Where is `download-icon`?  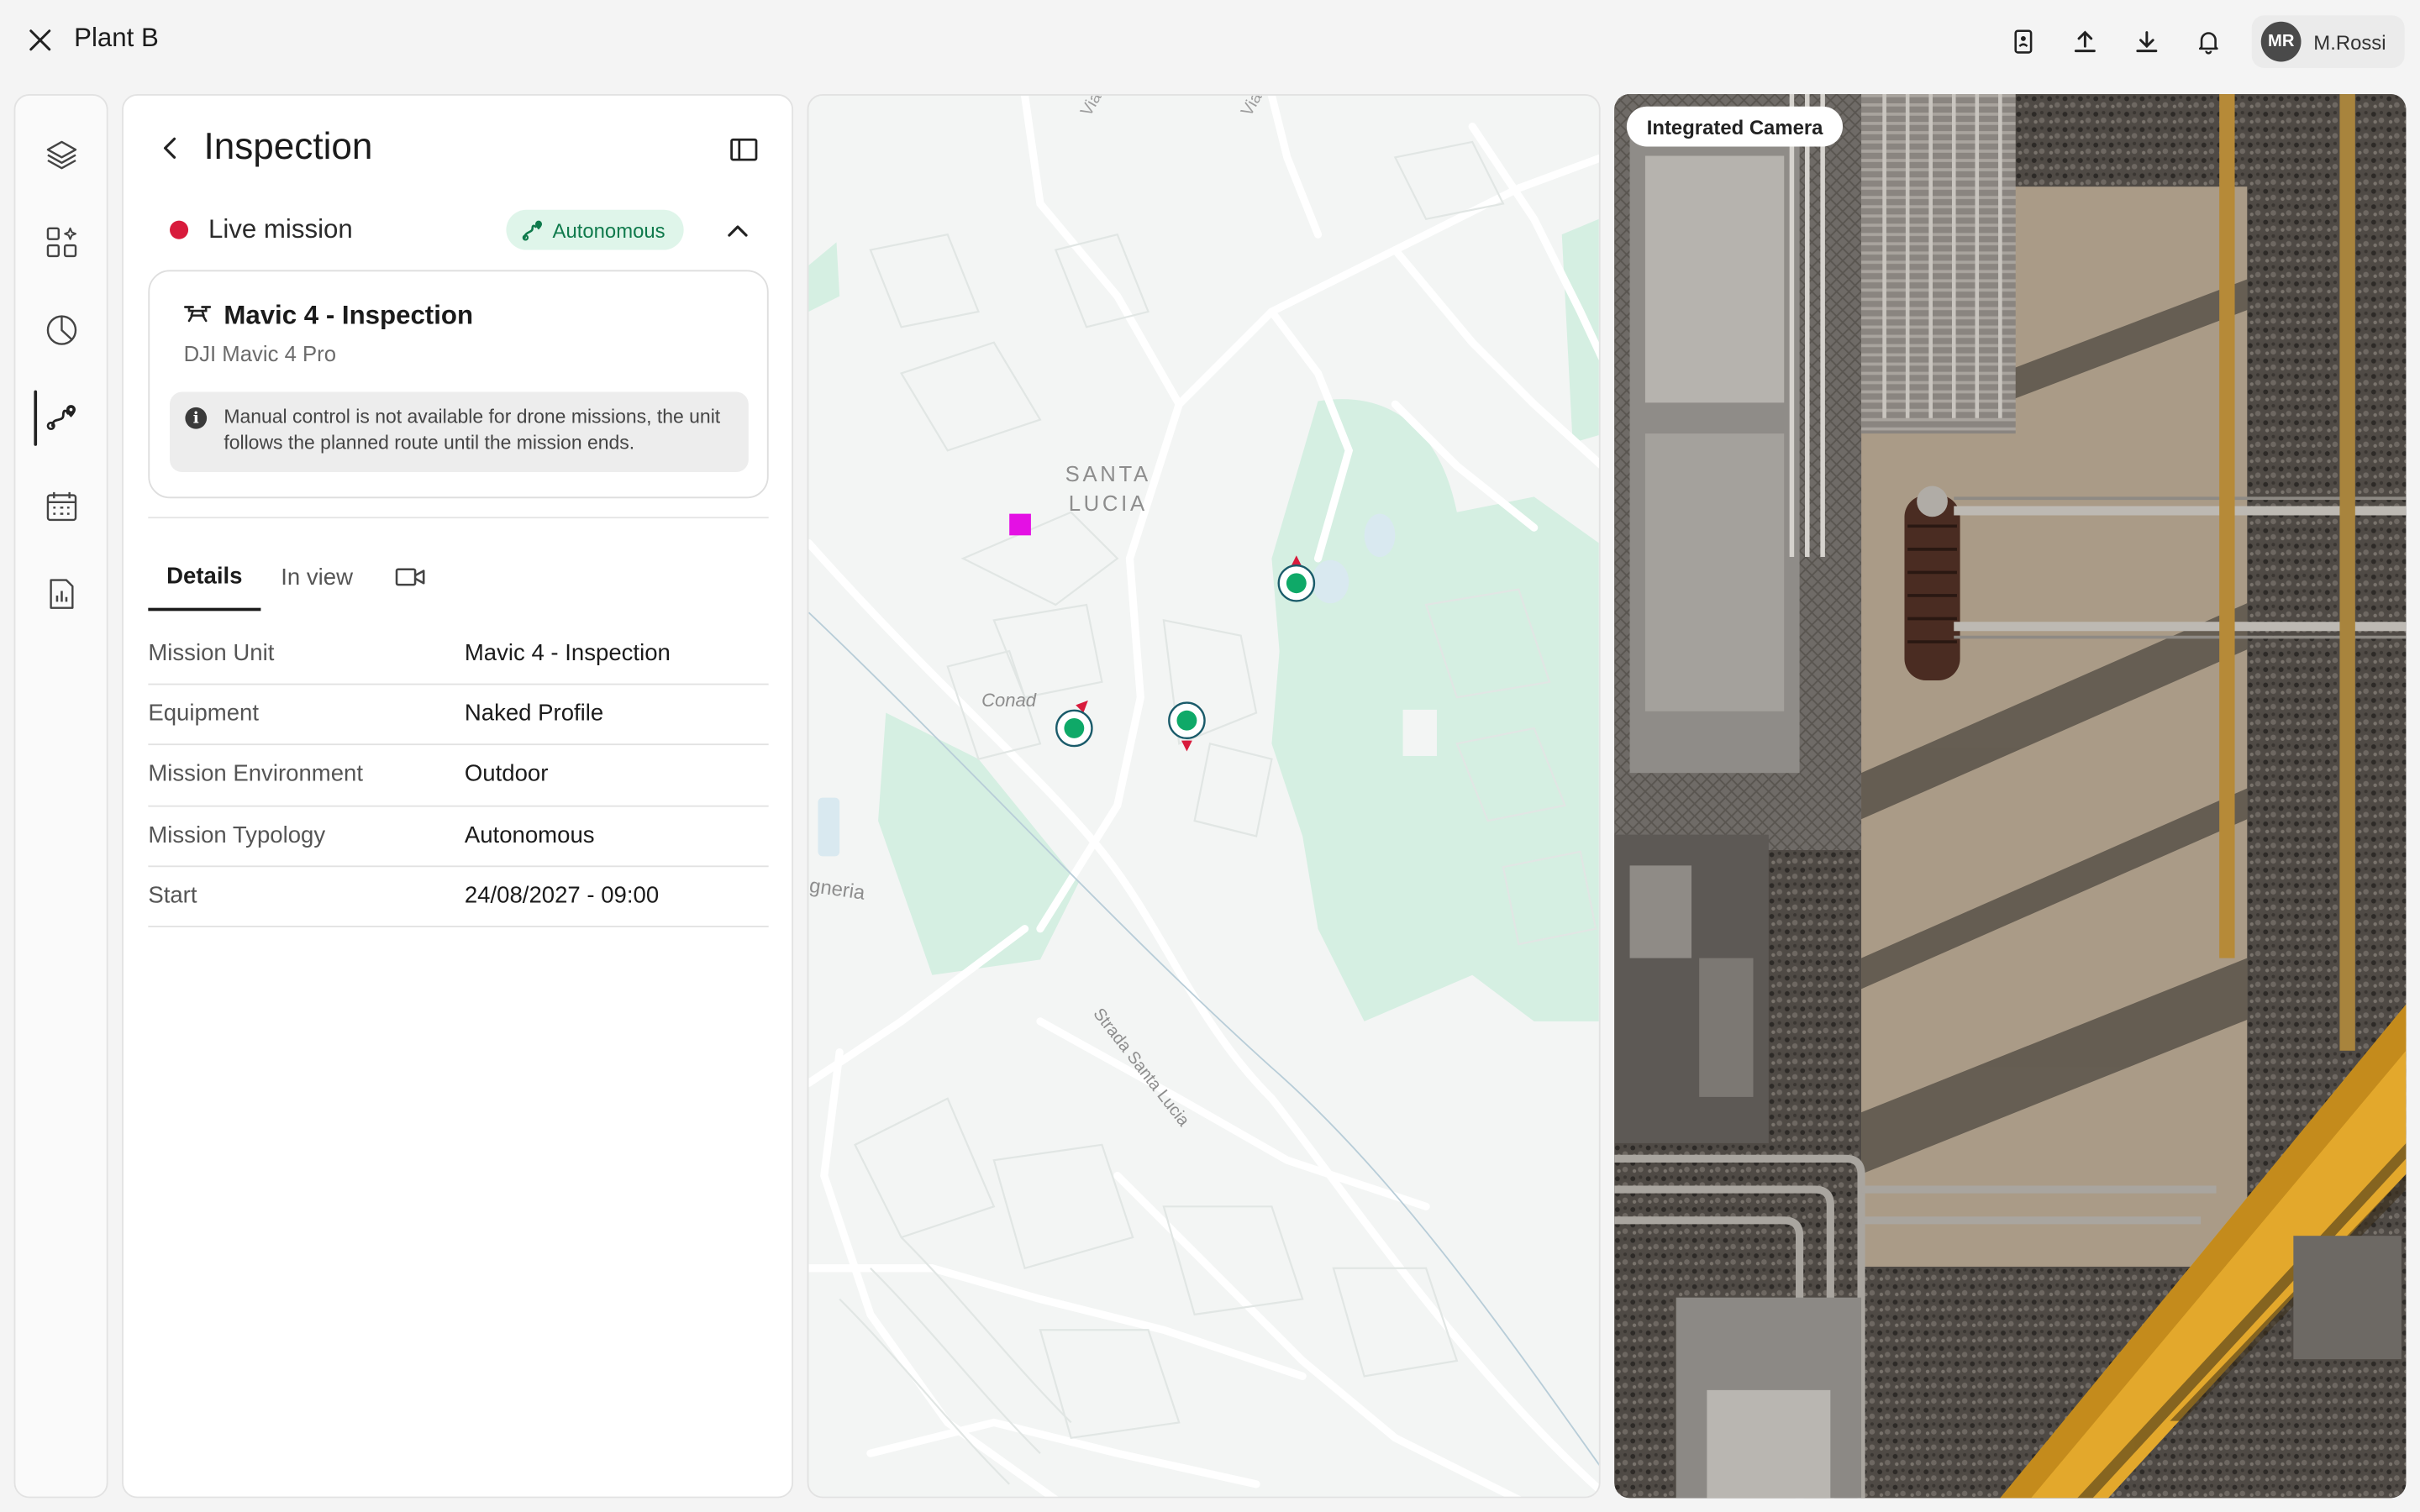
download-icon is located at coordinates (2147, 41).